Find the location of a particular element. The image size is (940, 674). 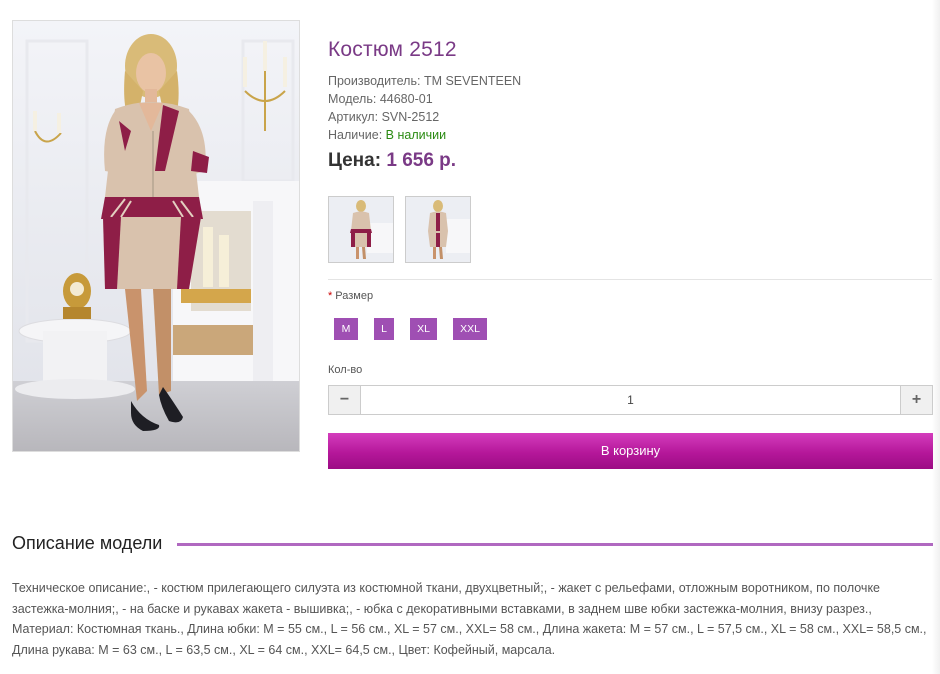

quantity-stepper: − 1 + is located at coordinates (630, 400).